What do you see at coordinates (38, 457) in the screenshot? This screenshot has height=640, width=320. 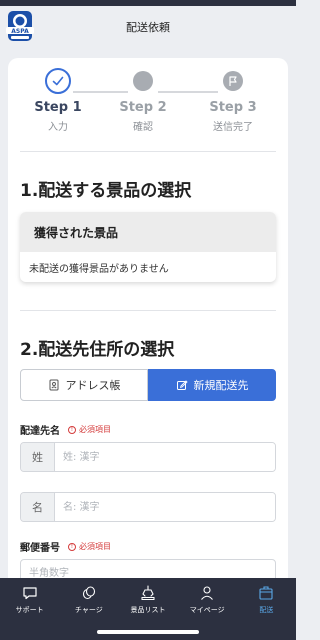 I see `last-name-addon: 姓` at bounding box center [38, 457].